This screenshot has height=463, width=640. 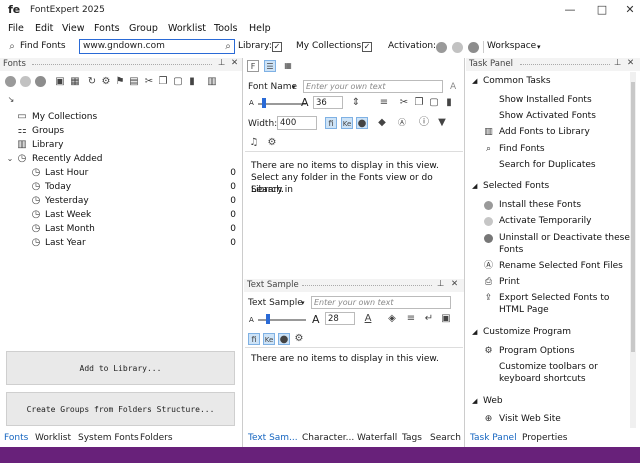 I want to click on sample-size-slider-thumb, so click(x=268, y=319).